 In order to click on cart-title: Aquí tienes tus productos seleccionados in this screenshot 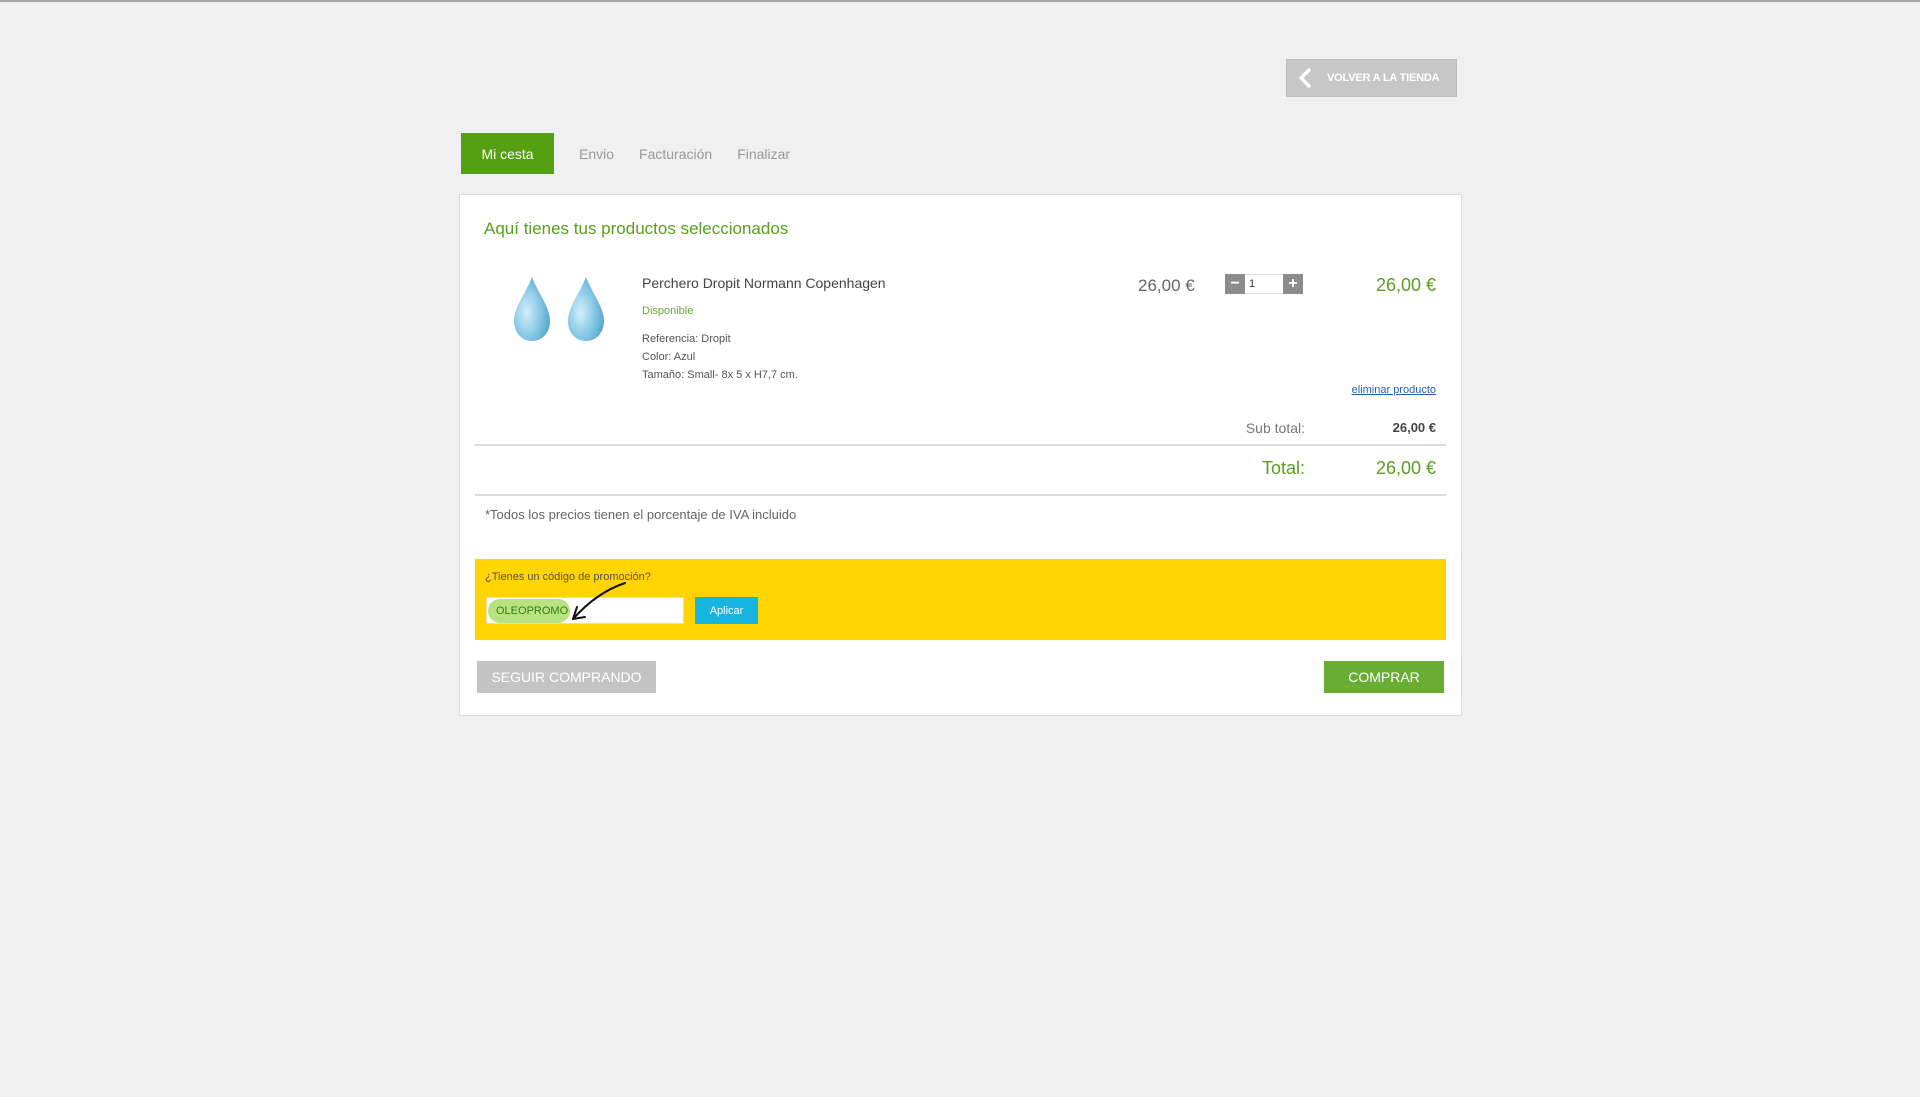, I will do `click(636, 228)`.